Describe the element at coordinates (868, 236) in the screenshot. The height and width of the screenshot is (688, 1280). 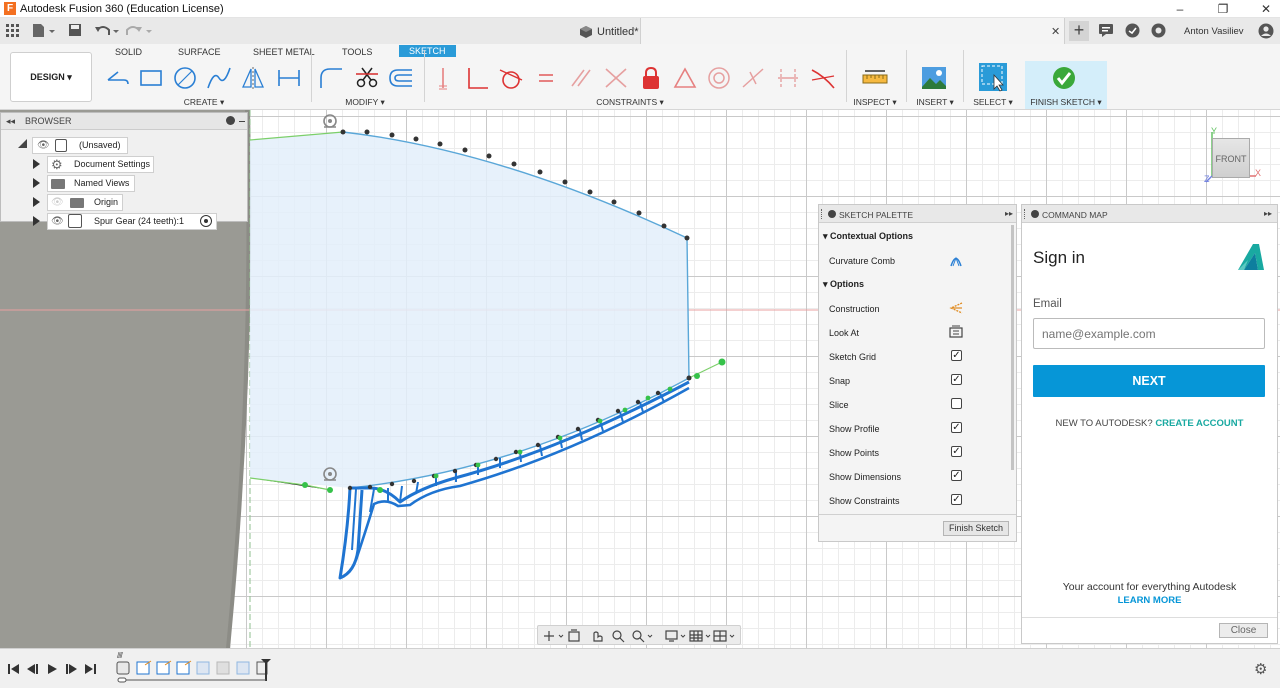
I see `contextual-options-header: ▾ Contextual Options` at that location.